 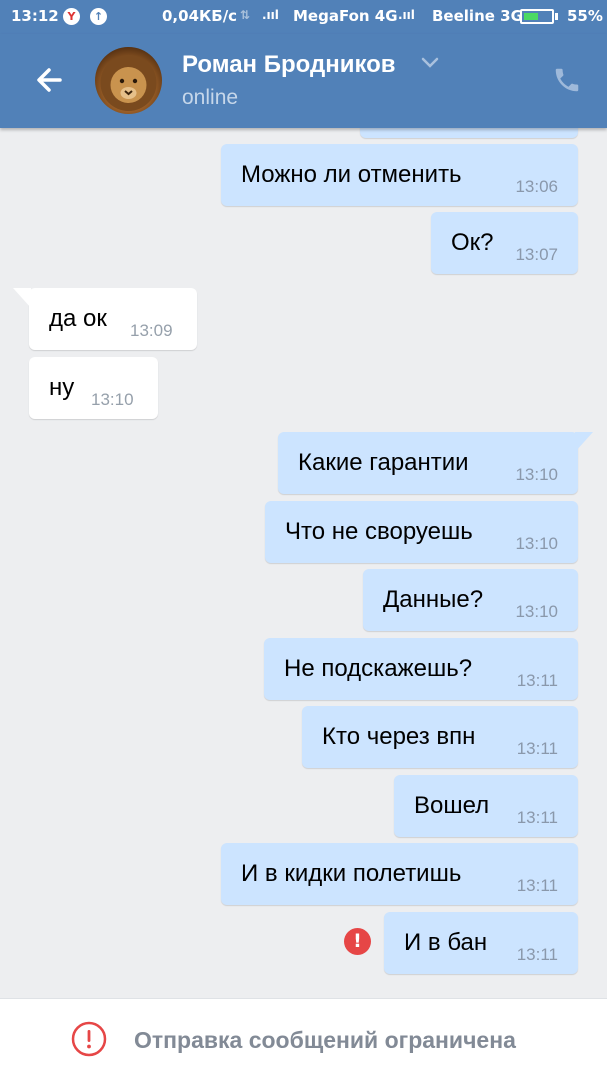 What do you see at coordinates (151, 330) in the screenshot?
I see `message-time: 13:09` at bounding box center [151, 330].